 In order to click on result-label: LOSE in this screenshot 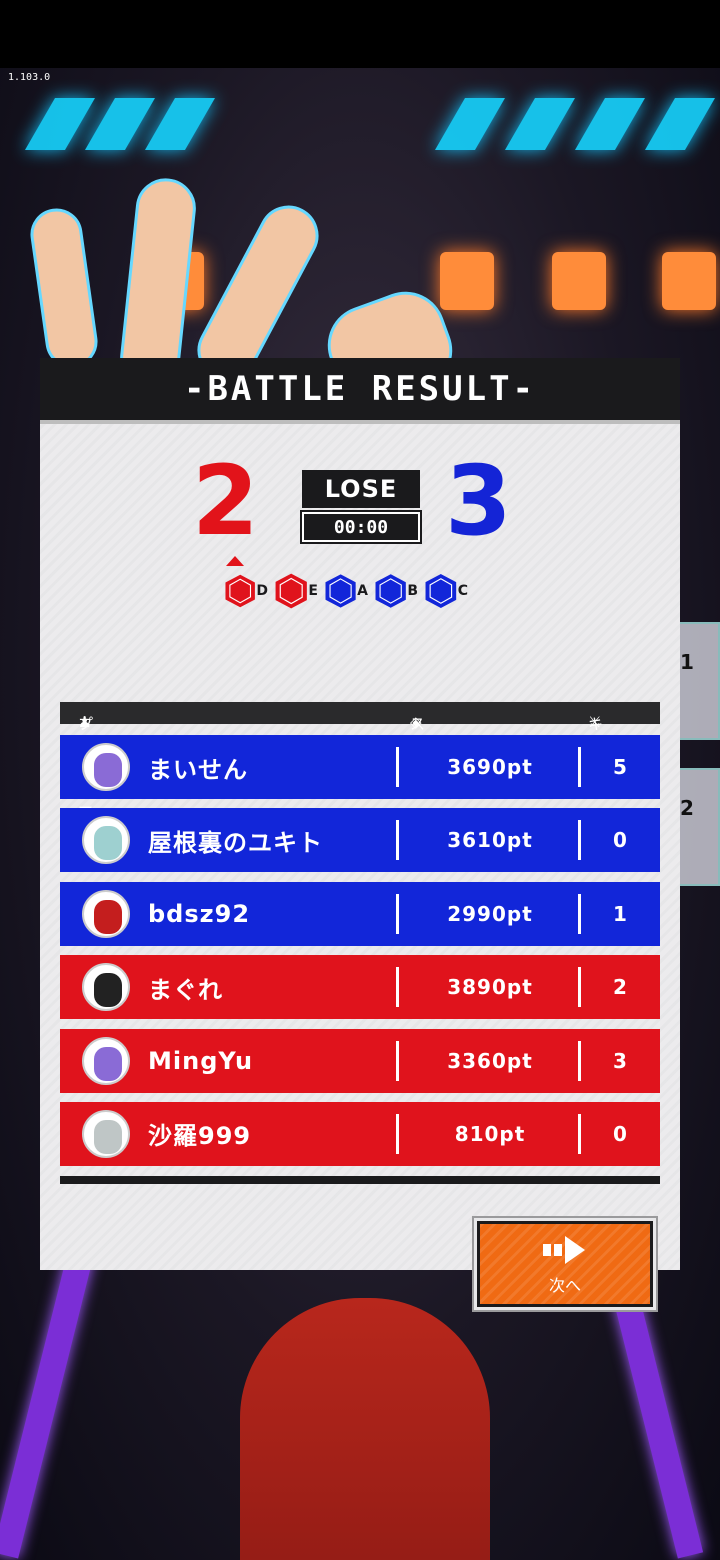, I will do `click(361, 489)`.